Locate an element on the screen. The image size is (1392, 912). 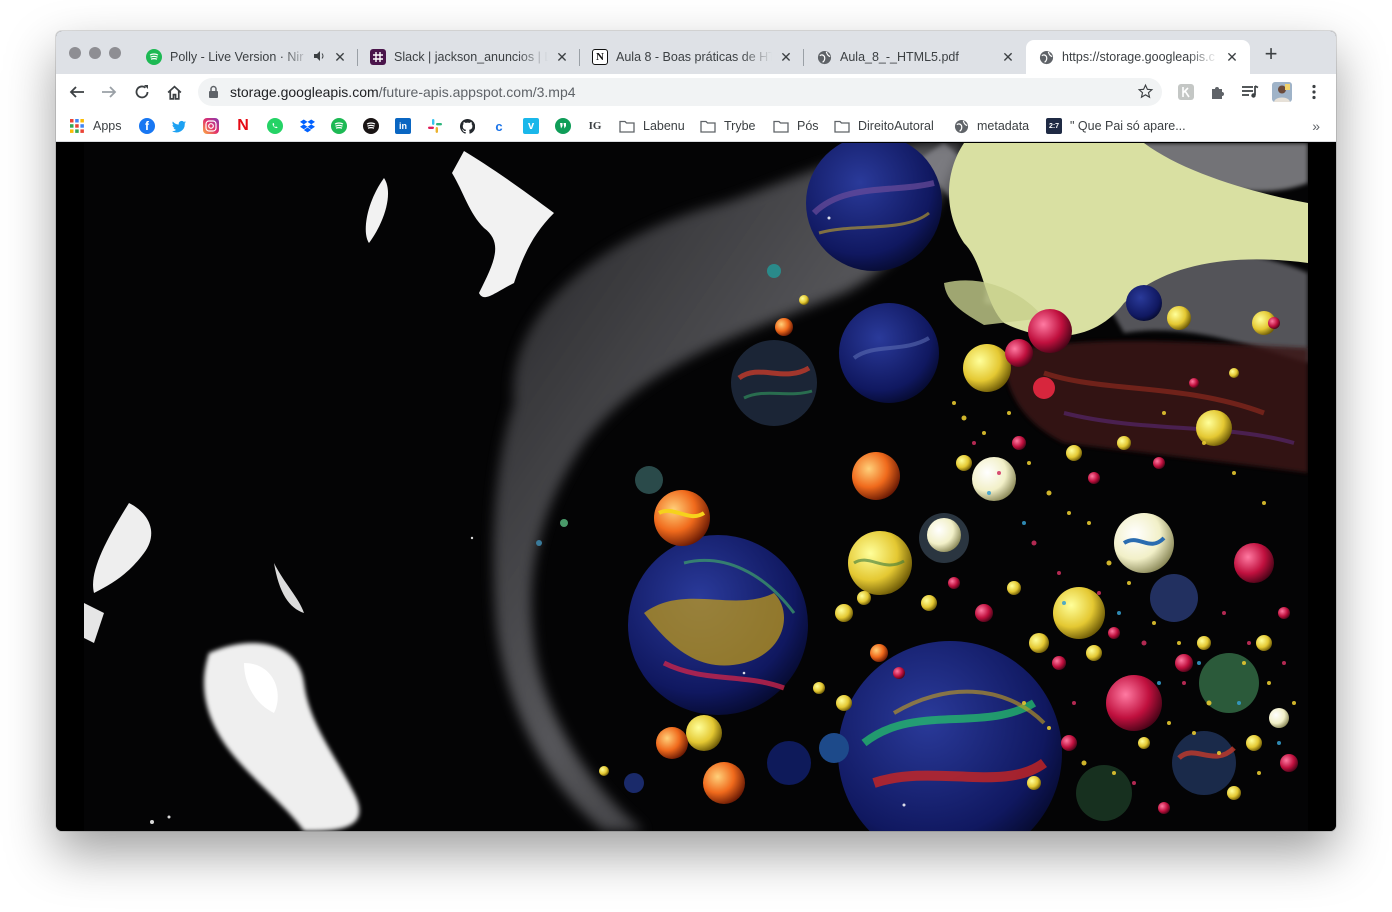
bookmark-vimeo: v is located at coordinates (531, 126).